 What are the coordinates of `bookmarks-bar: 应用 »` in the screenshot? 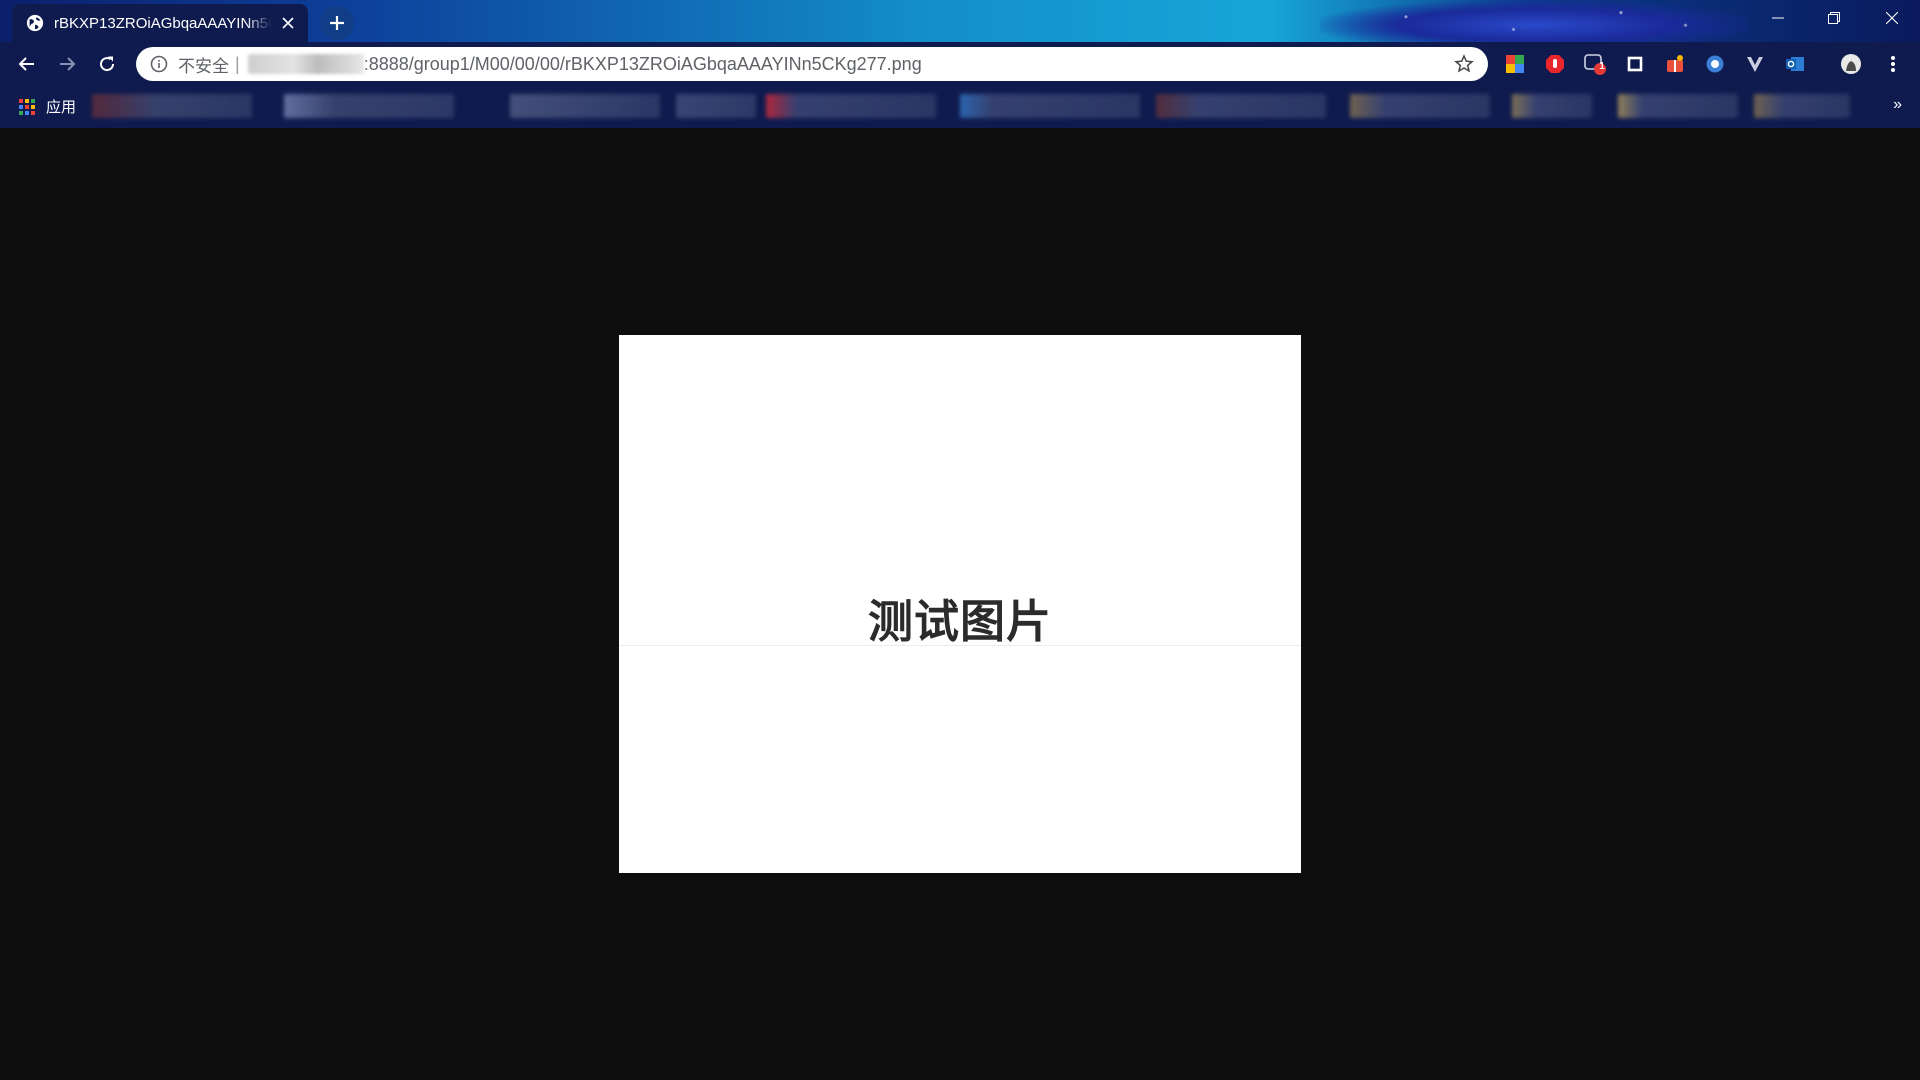 It's located at (960, 107).